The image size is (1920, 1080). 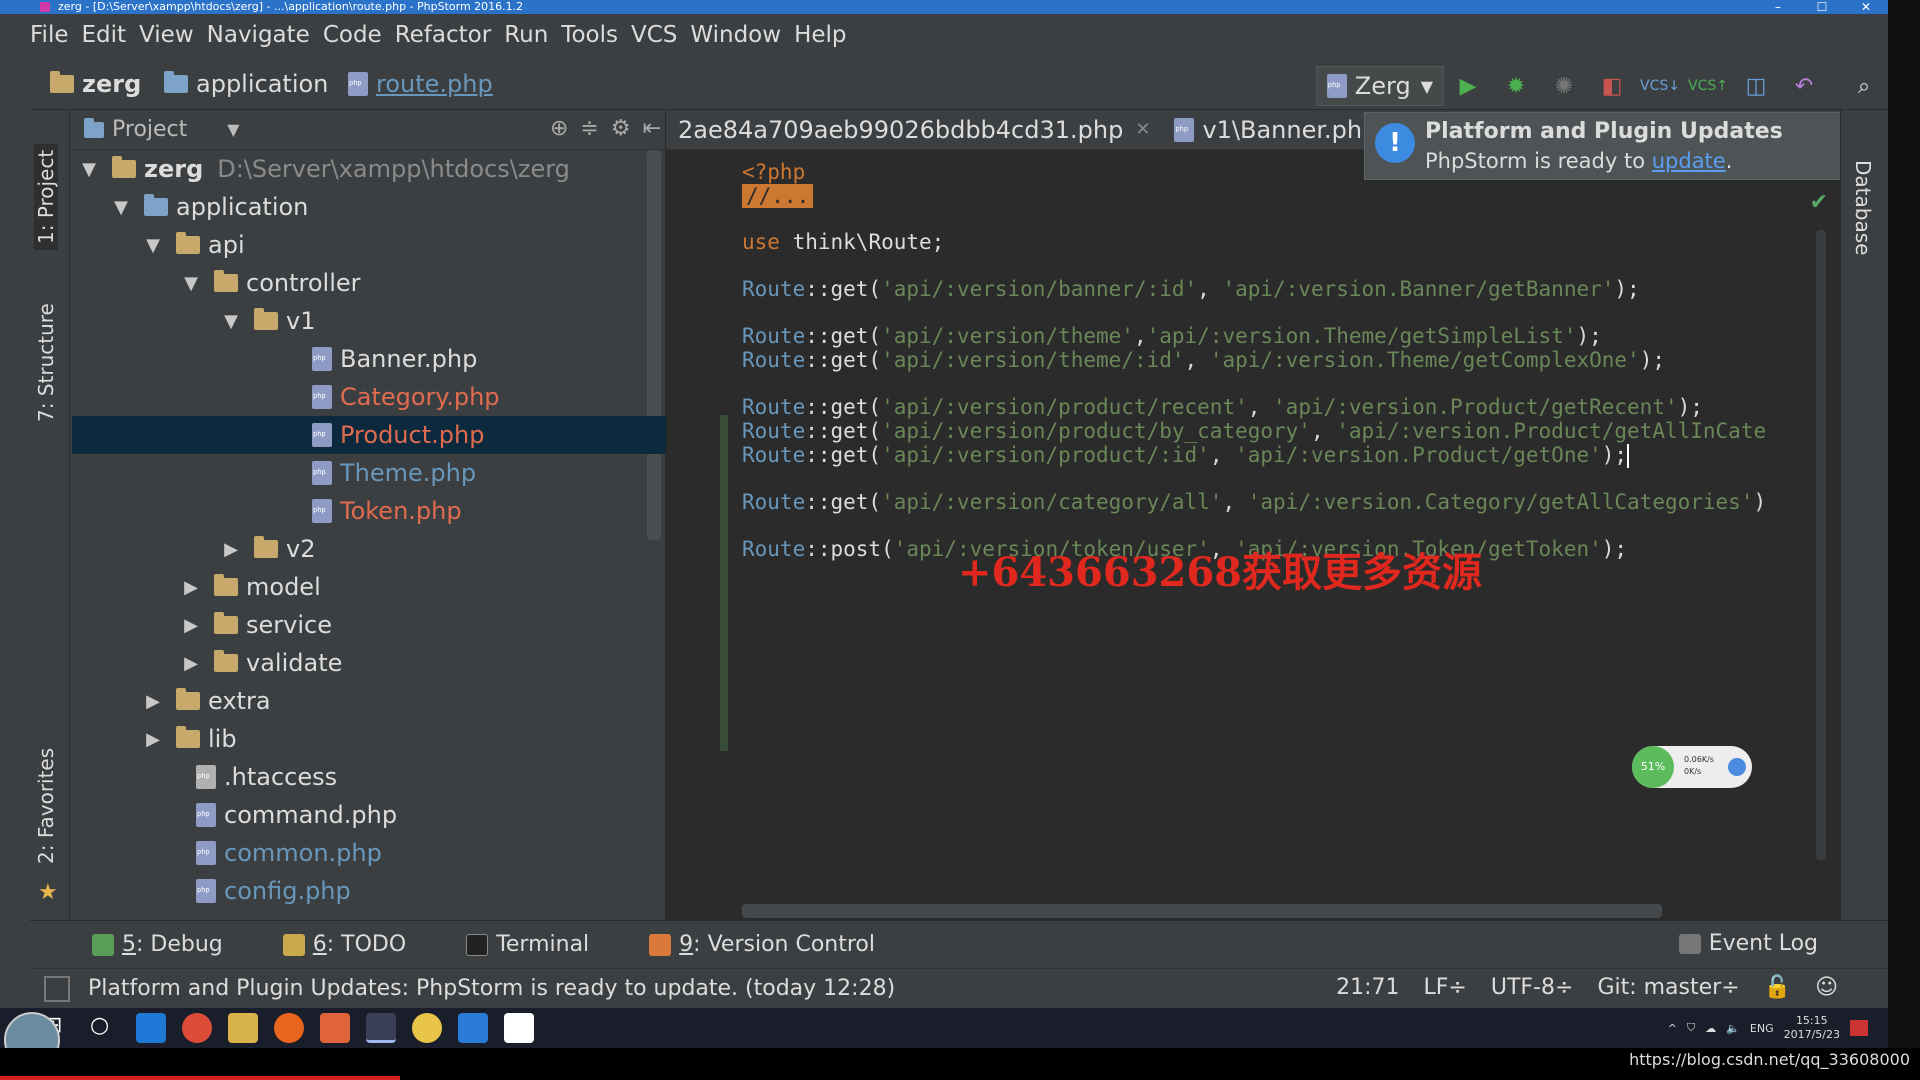 I want to click on menu-file: File, so click(x=49, y=39).